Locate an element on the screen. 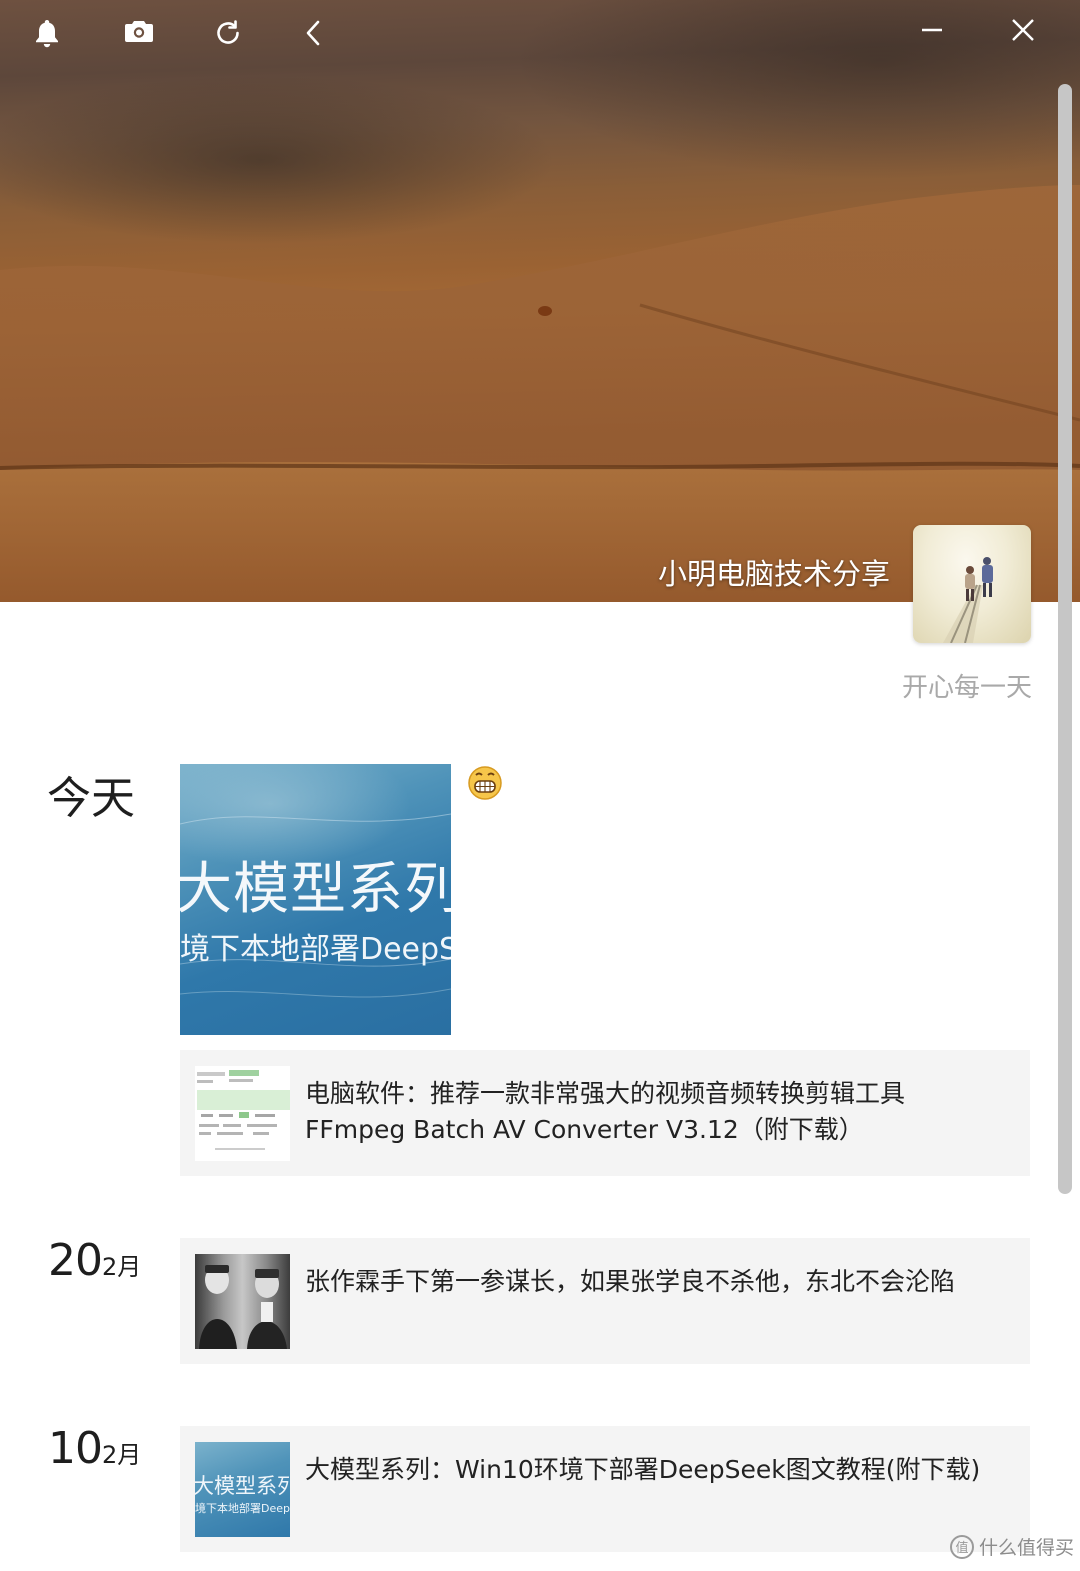  window-toolbar is located at coordinates (540, 40).